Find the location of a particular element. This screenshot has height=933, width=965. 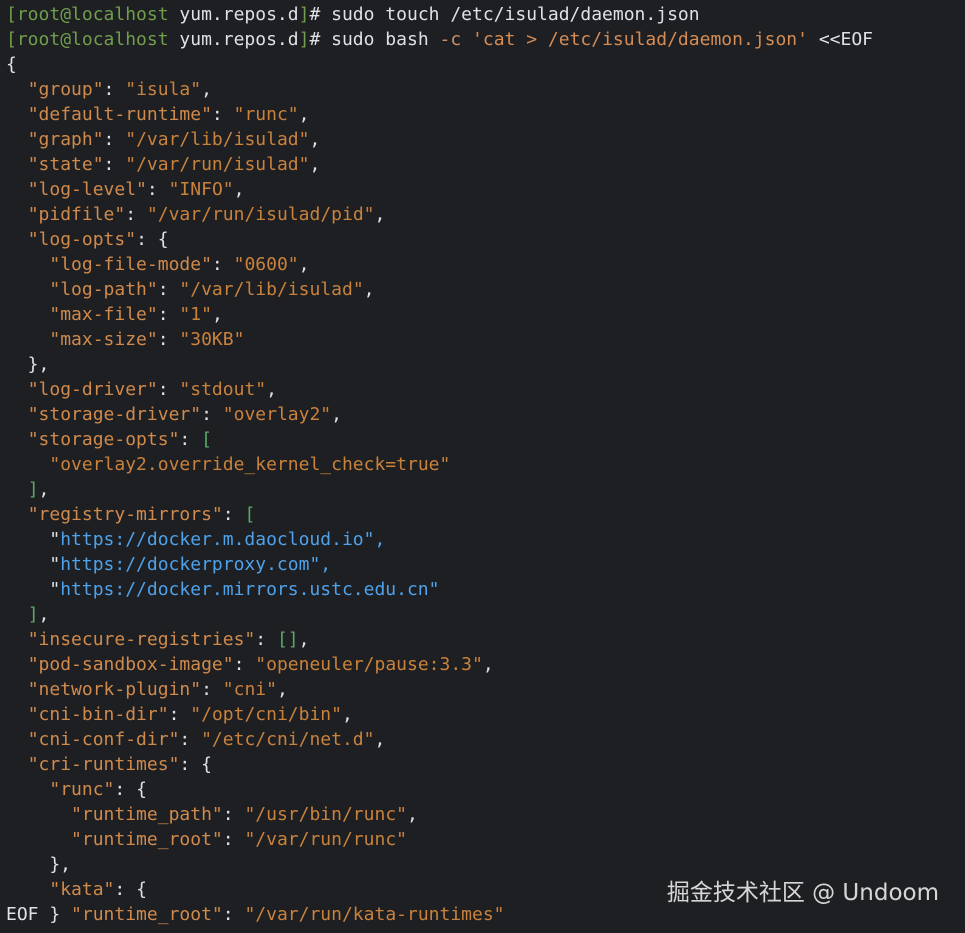

watermark: 掘金技术社区 @ Undoom is located at coordinates (802, 893).